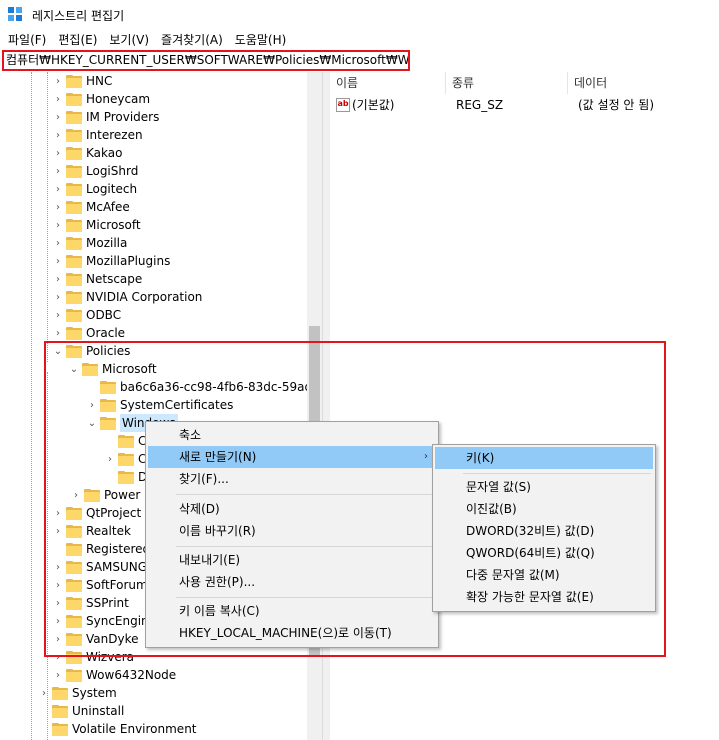 This screenshot has width=719, height=740. What do you see at coordinates (125, 441) in the screenshot?
I see `tree-item-windows-child-1: C` at bounding box center [125, 441].